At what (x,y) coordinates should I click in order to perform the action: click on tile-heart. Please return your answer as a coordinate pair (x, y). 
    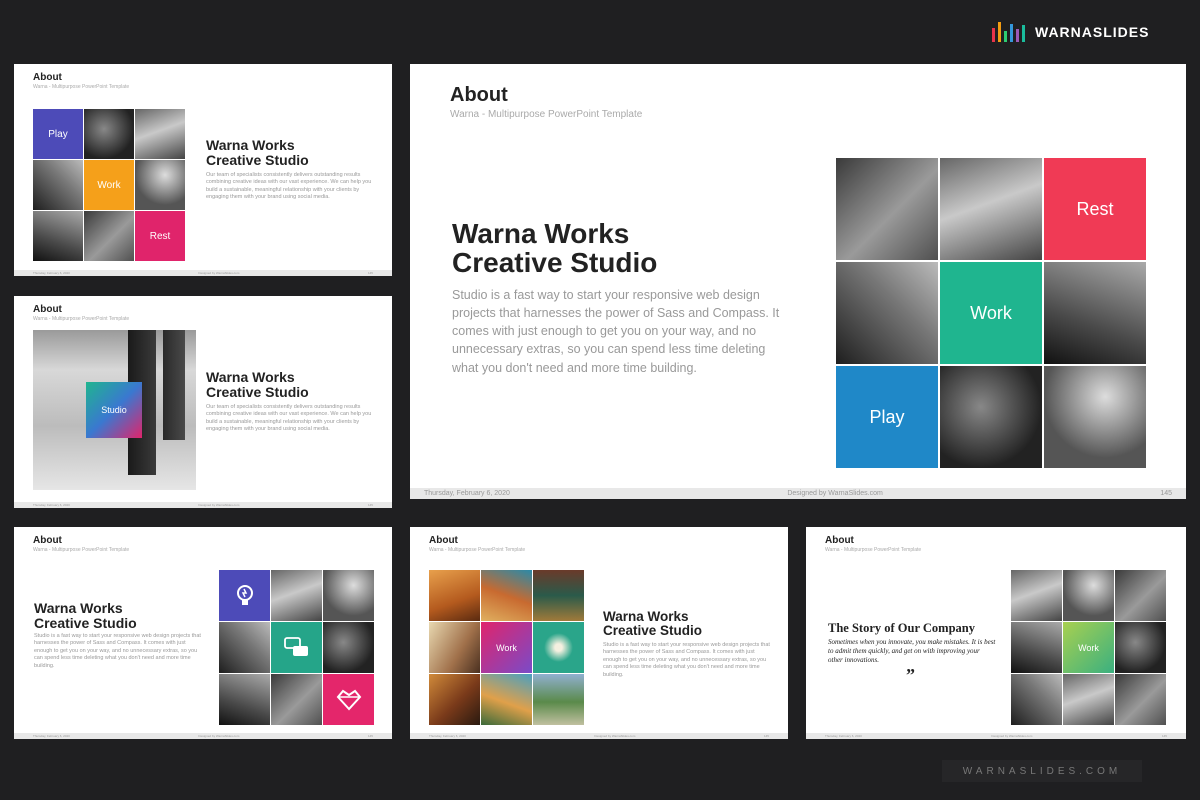
    Looking at the image, I should click on (348, 699).